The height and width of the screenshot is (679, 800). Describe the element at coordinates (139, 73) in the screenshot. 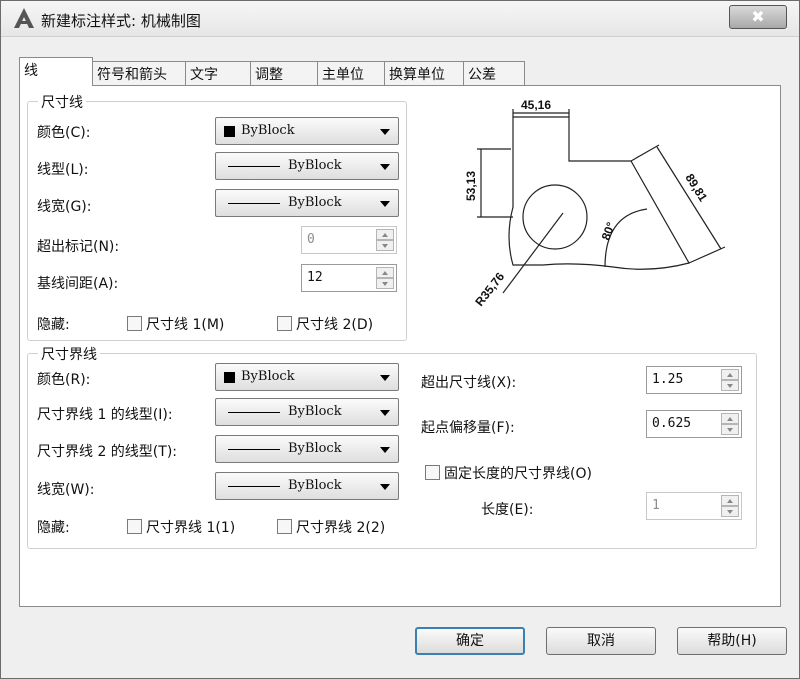

I see `tab-symbols-arrows: 符号和箭头` at that location.